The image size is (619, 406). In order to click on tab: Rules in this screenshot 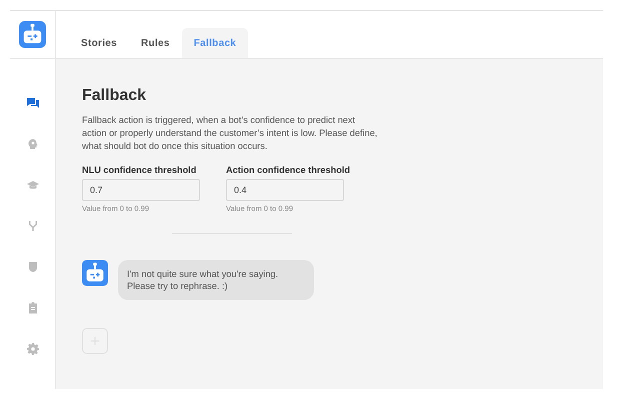, I will do `click(155, 43)`.